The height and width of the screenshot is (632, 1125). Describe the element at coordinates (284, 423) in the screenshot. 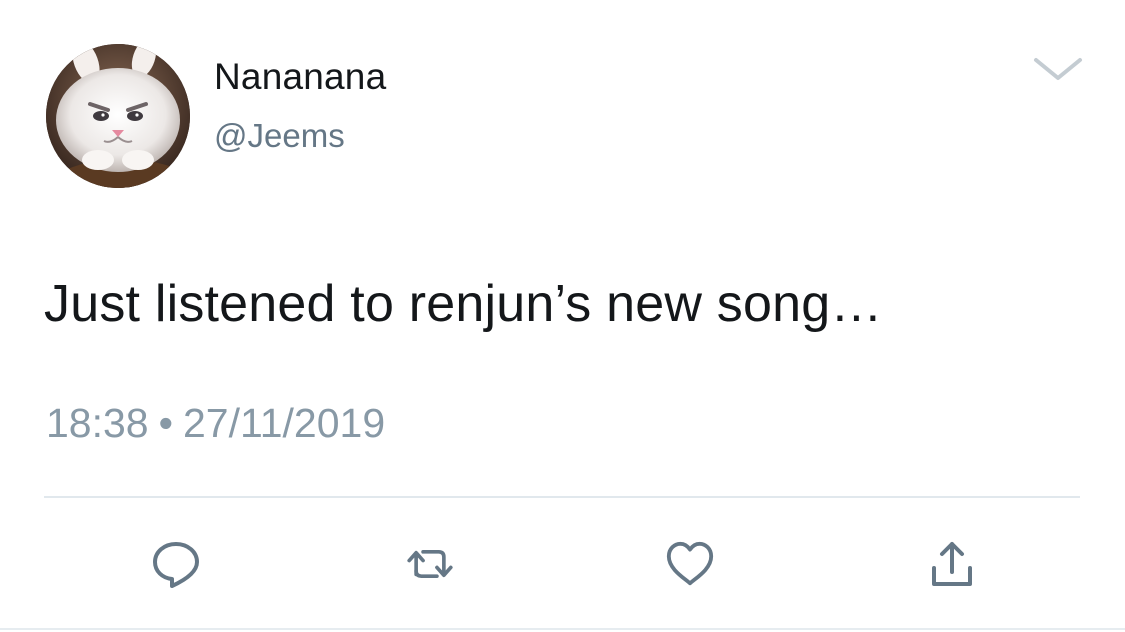

I see `tweet-date: 27/11/2019` at that location.